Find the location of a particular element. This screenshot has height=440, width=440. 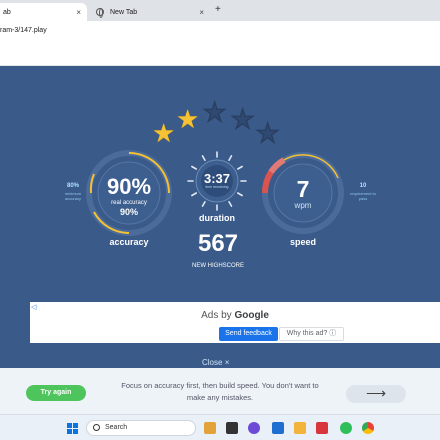

tab-active: ab × is located at coordinates (43, 12).